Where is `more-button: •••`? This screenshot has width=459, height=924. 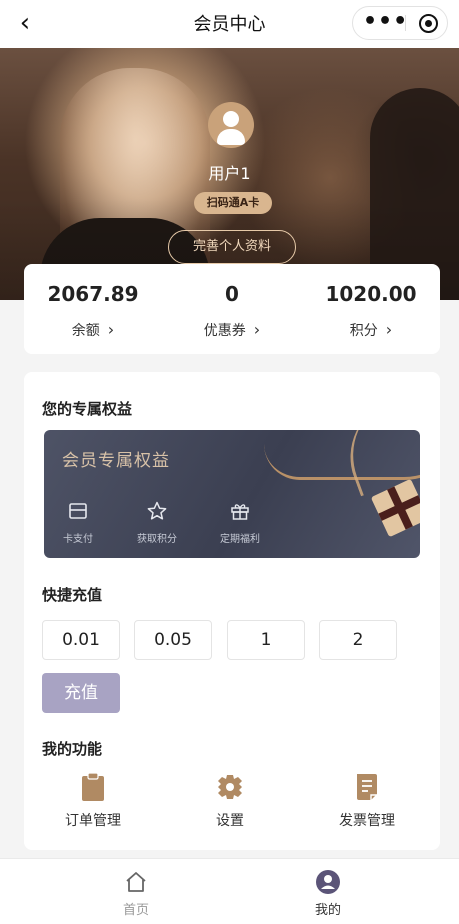 more-button: ••• is located at coordinates (385, 23).